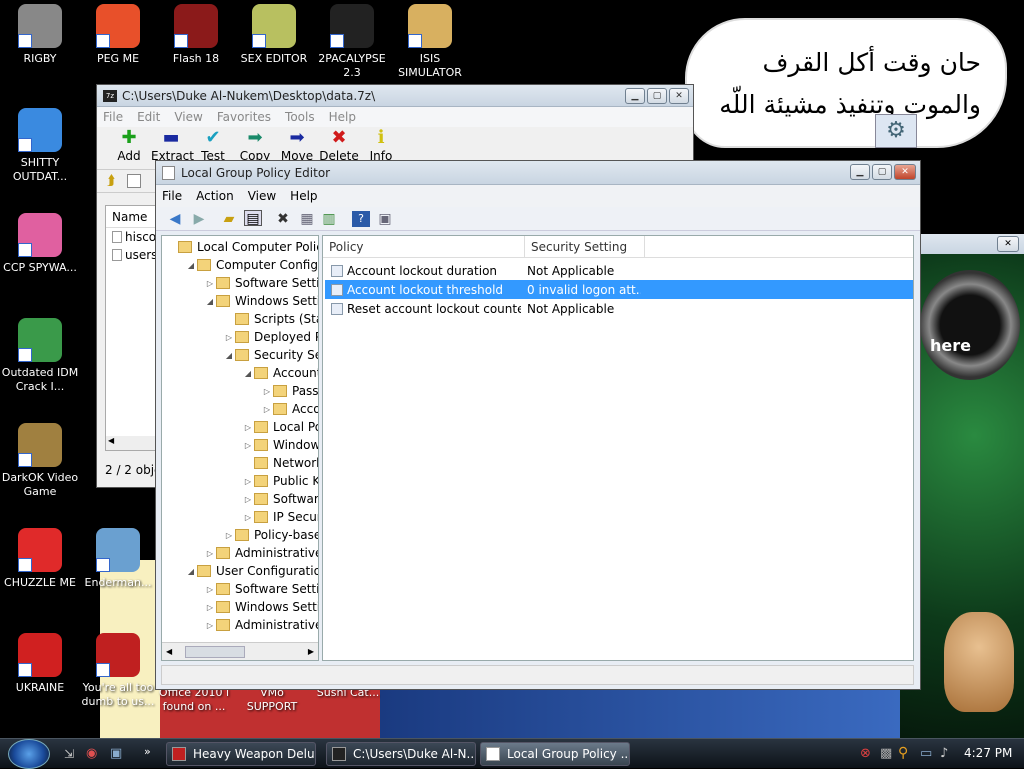  What do you see at coordinates (585, 246) in the screenshot?
I see `column-header-security-setting: Security Setting` at bounding box center [585, 246].